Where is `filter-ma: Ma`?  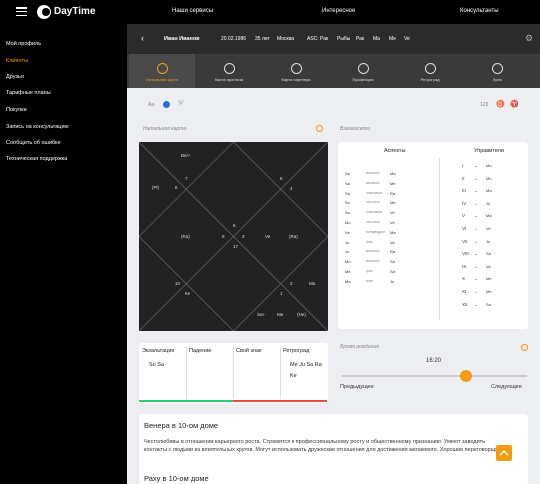 filter-ma: Ma is located at coordinates (376, 39).